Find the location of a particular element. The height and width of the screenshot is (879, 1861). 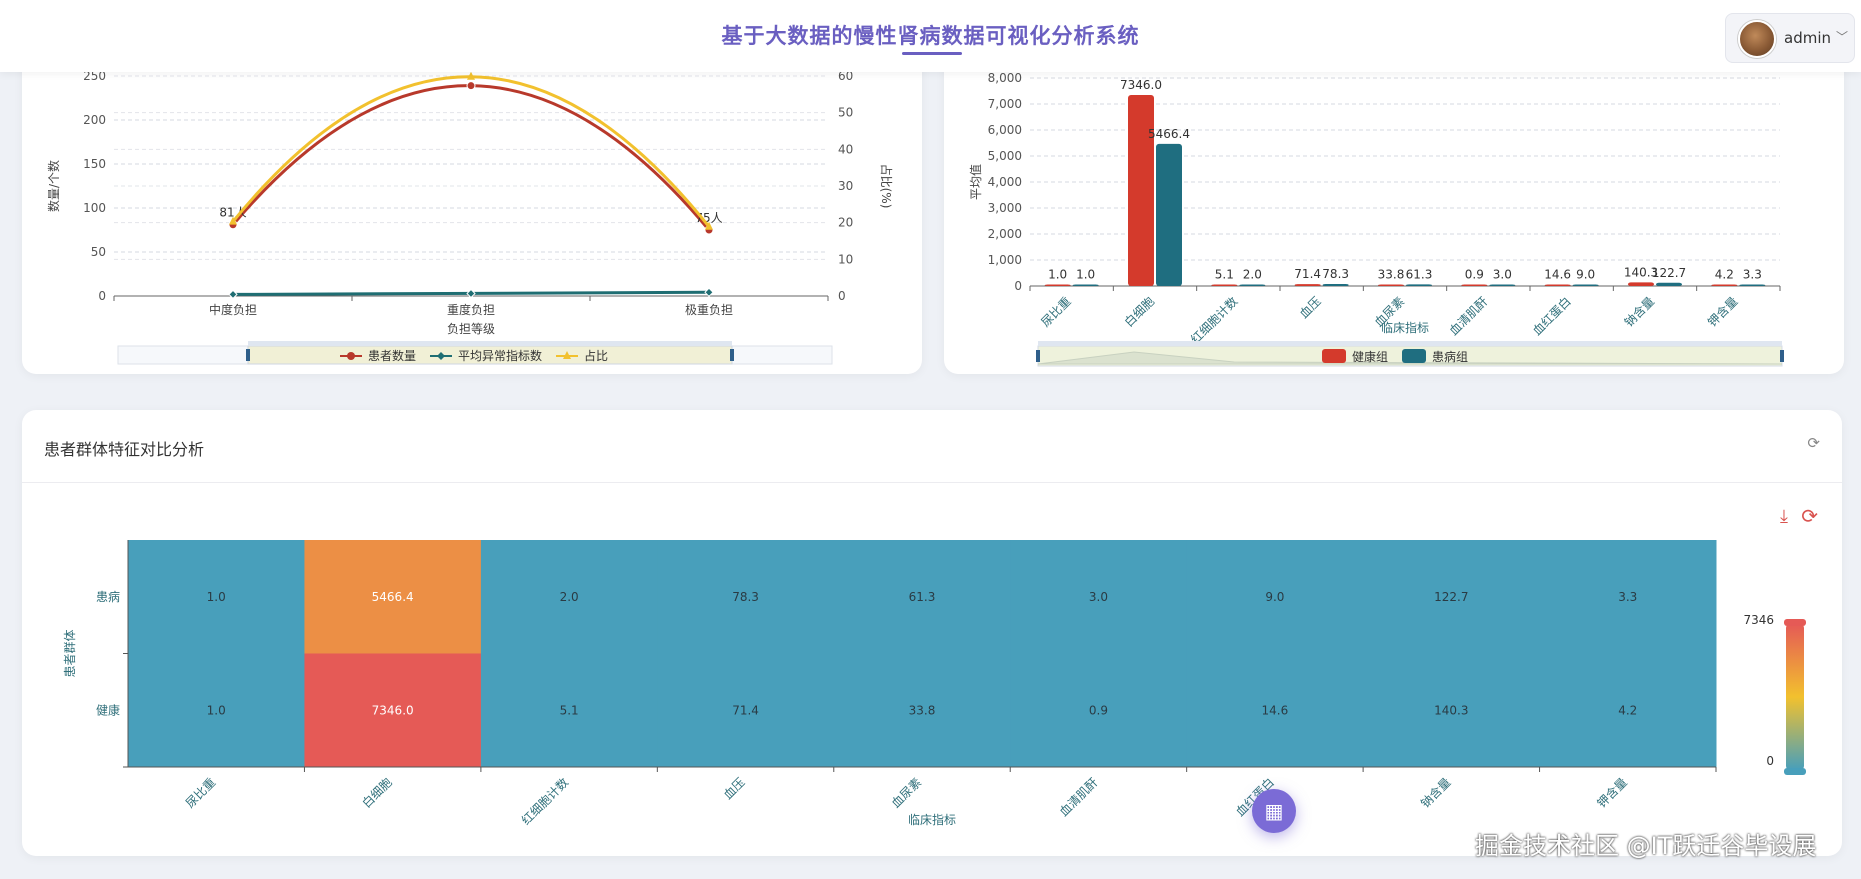

y-right-tick-label: 30 is located at coordinates (845, 186).